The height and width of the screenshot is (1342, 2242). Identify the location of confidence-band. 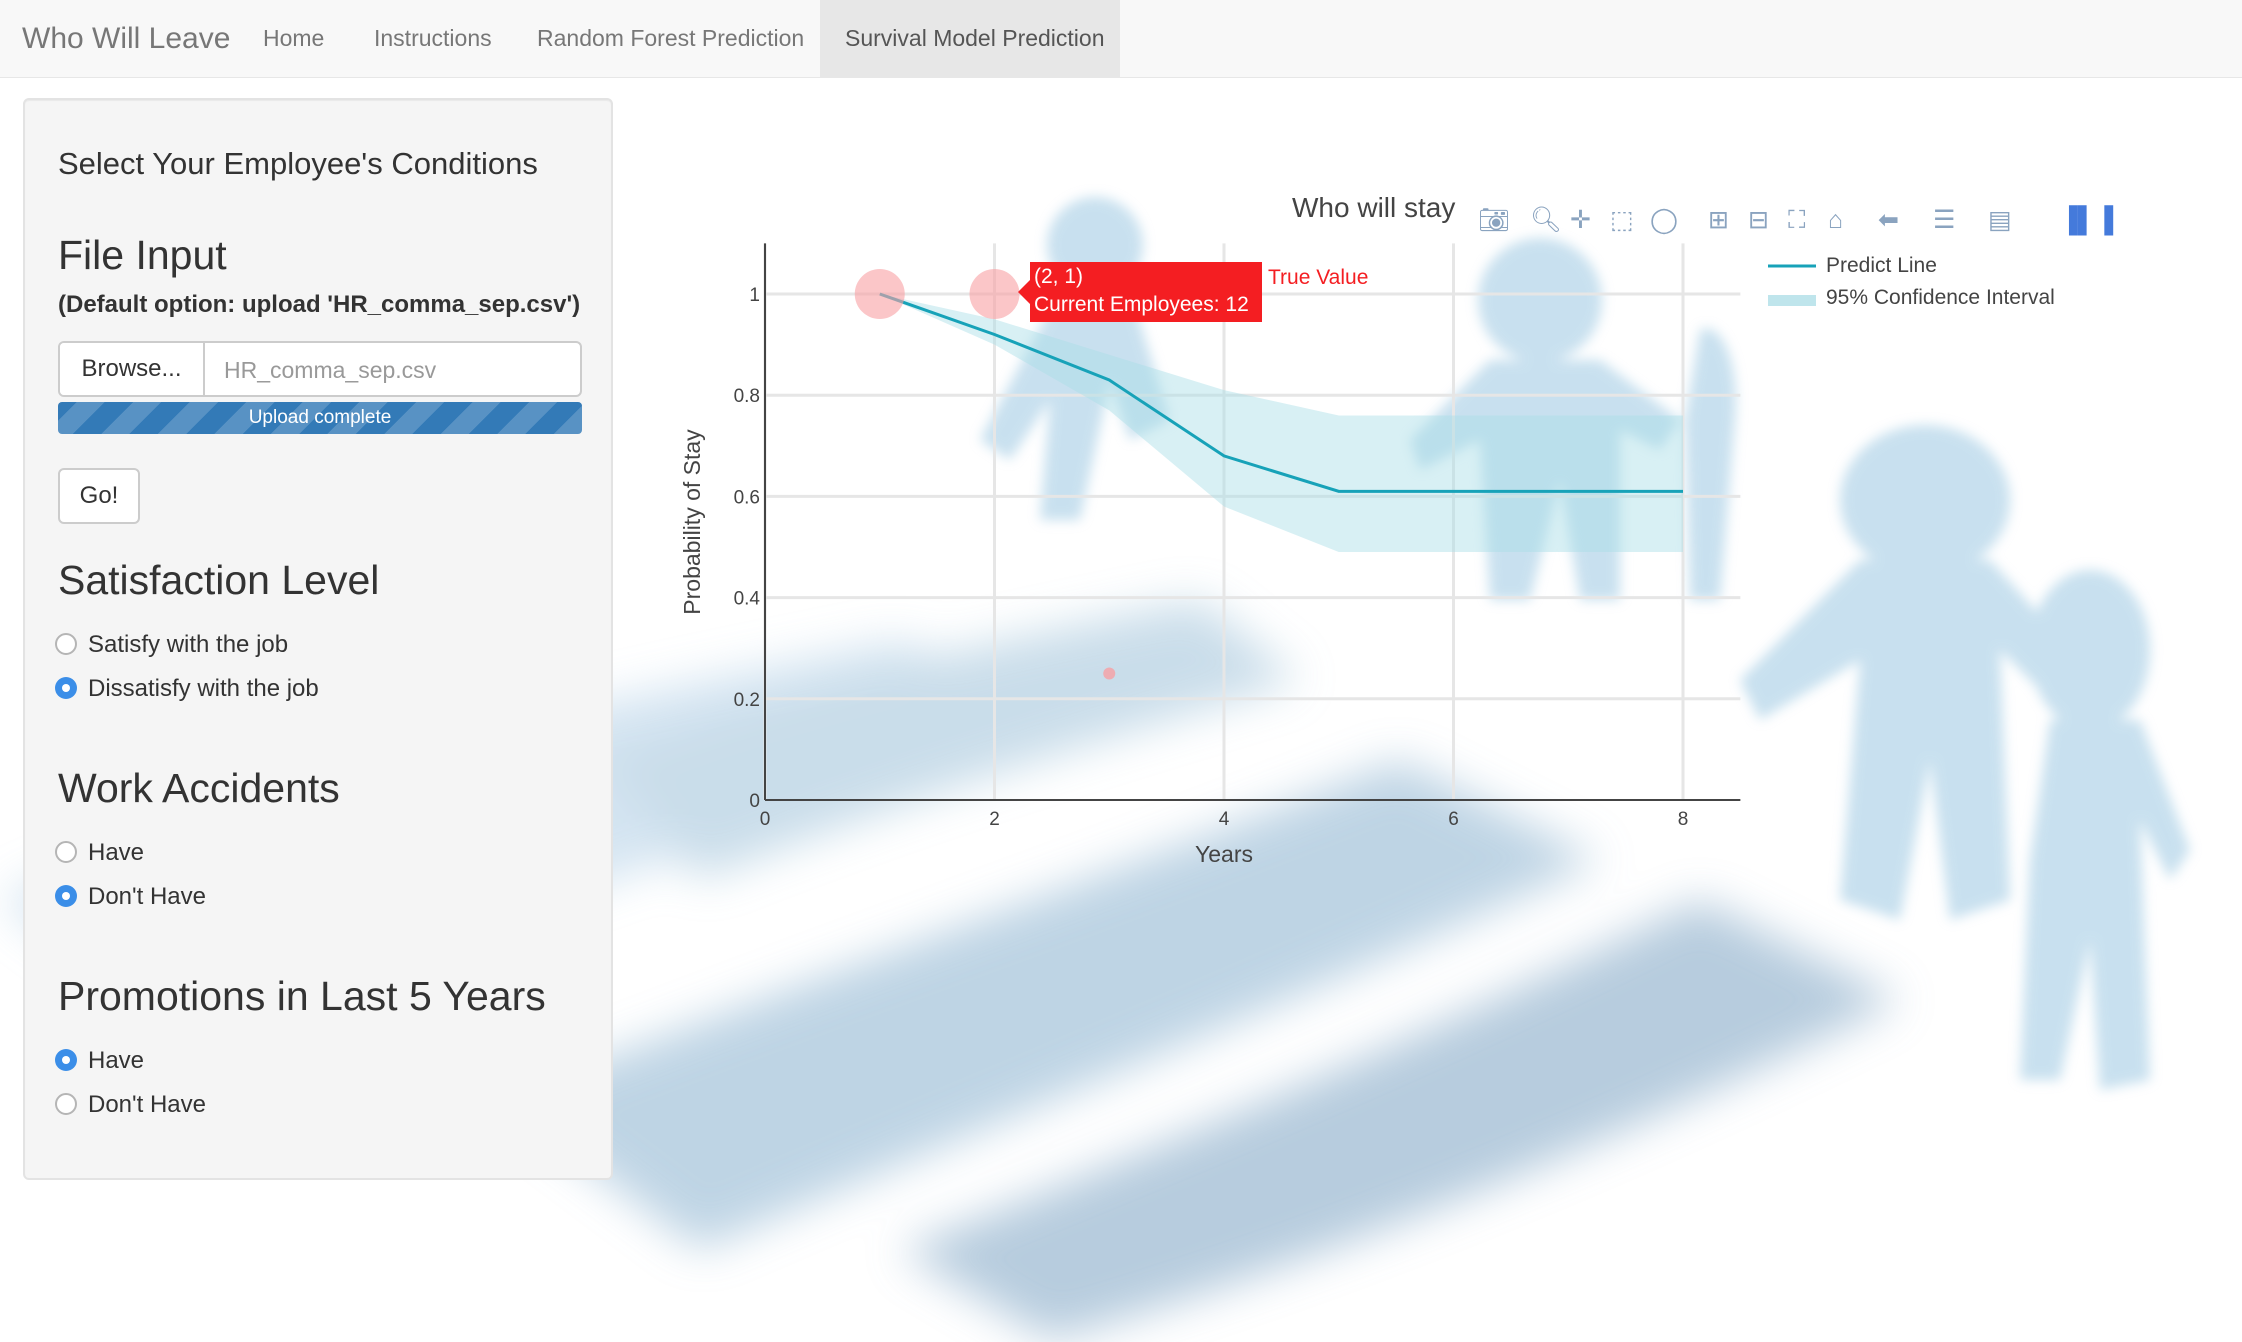
(1281, 423).